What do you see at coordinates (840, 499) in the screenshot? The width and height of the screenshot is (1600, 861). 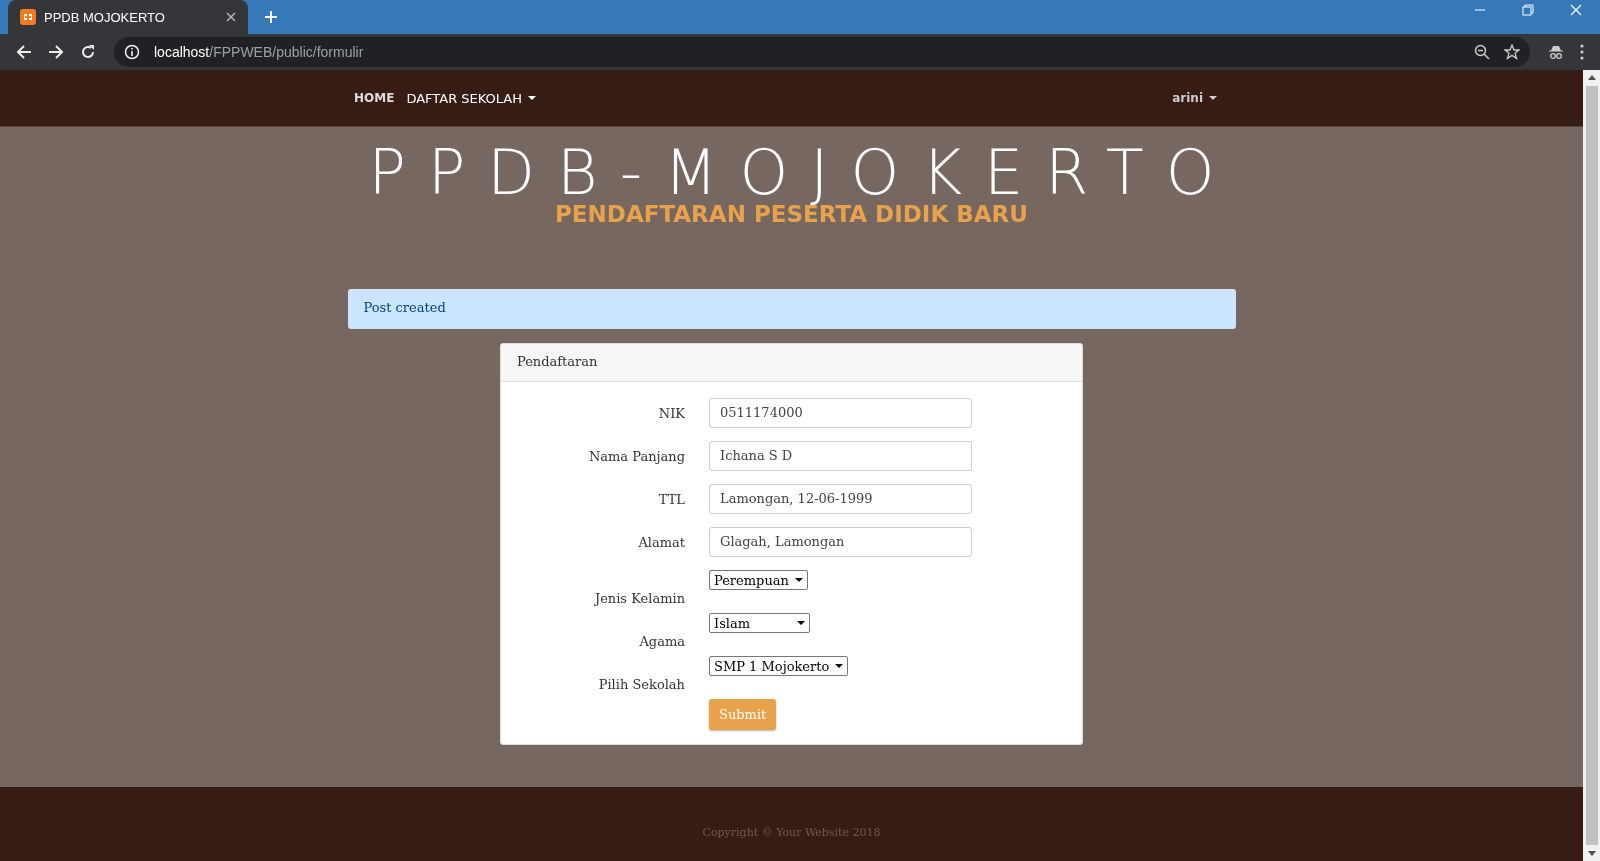 I see `text-field: Lamongan, 12-06-1999` at bounding box center [840, 499].